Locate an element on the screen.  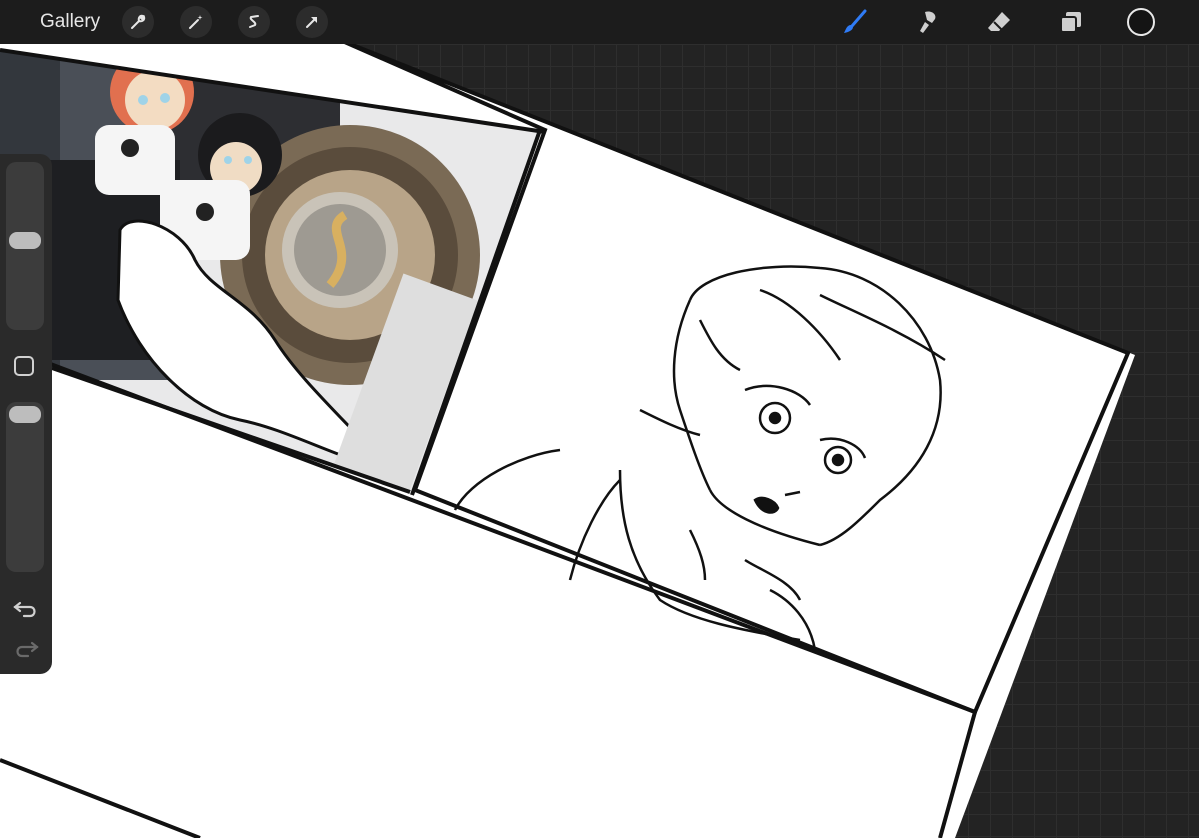
layers-icon is located at coordinates (1071, 22).